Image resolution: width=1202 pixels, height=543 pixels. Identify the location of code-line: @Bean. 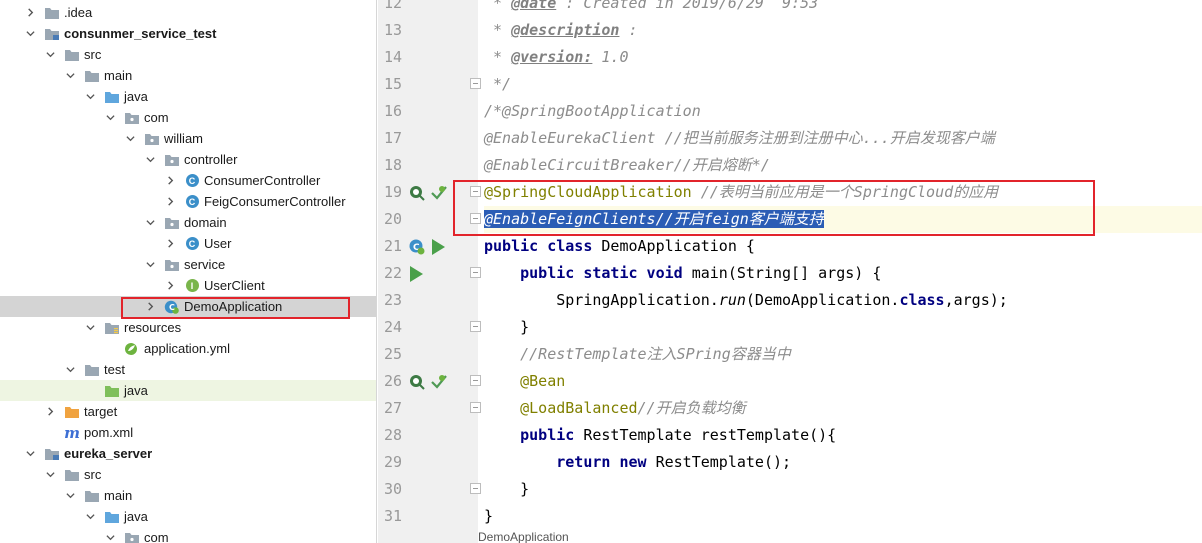
(843, 381).